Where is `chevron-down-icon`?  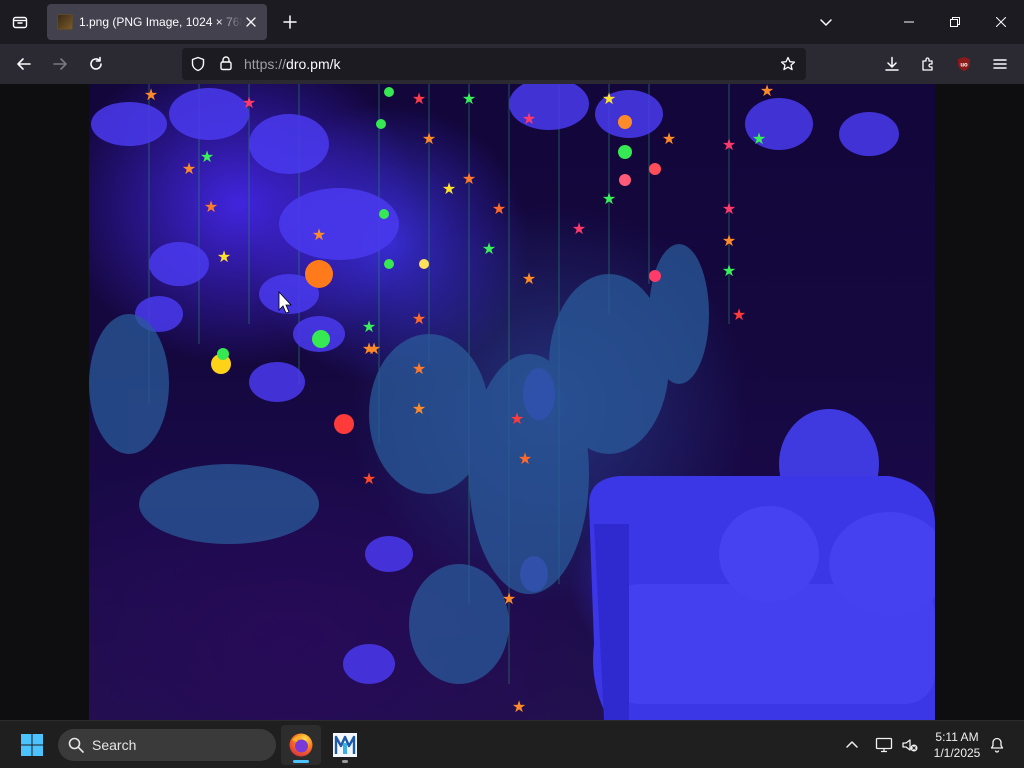 chevron-down-icon is located at coordinates (826, 22).